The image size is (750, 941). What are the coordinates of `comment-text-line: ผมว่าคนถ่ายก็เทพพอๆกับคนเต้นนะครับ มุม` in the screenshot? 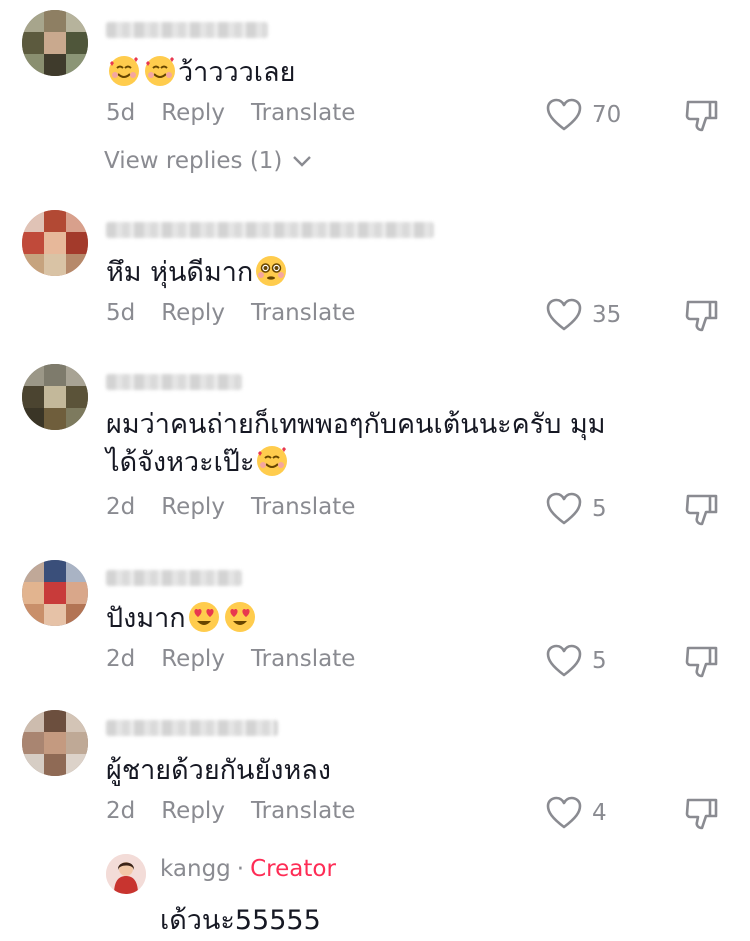 It's located at (356, 424).